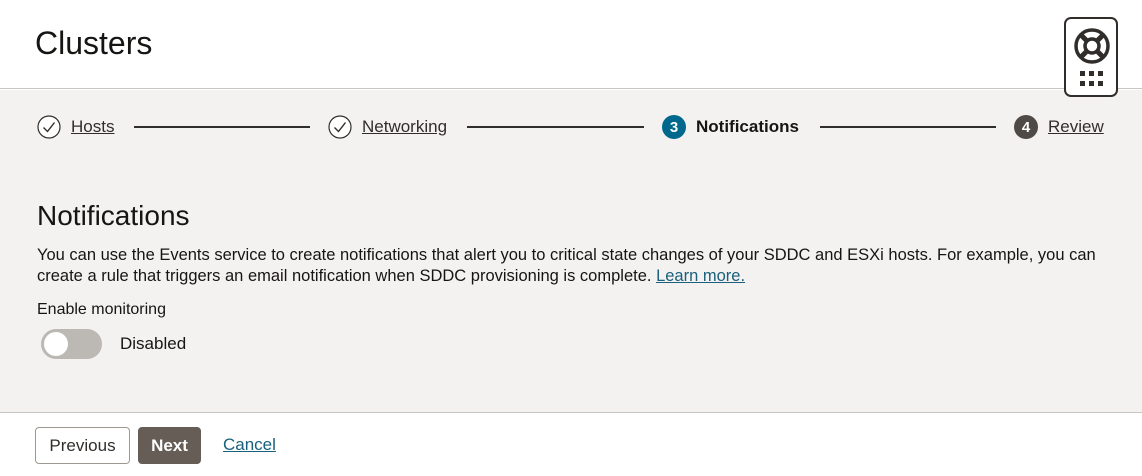  Describe the element at coordinates (1076, 127) in the screenshot. I see `step-review-label: Review` at that location.